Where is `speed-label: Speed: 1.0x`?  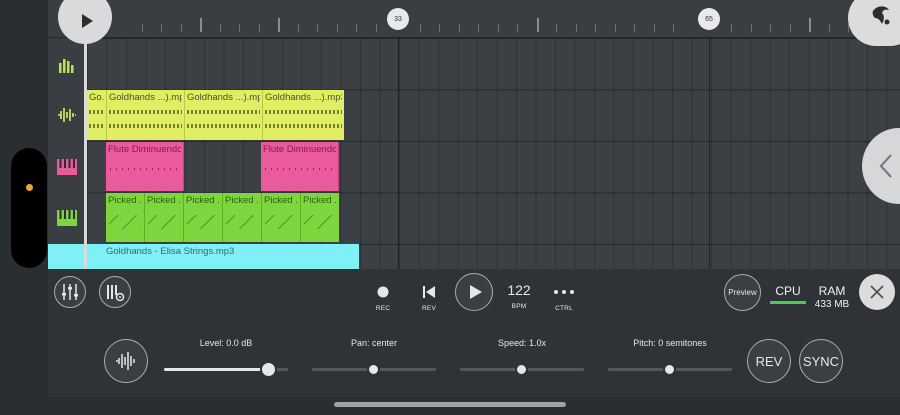 speed-label: Speed: 1.0x is located at coordinates (522, 343).